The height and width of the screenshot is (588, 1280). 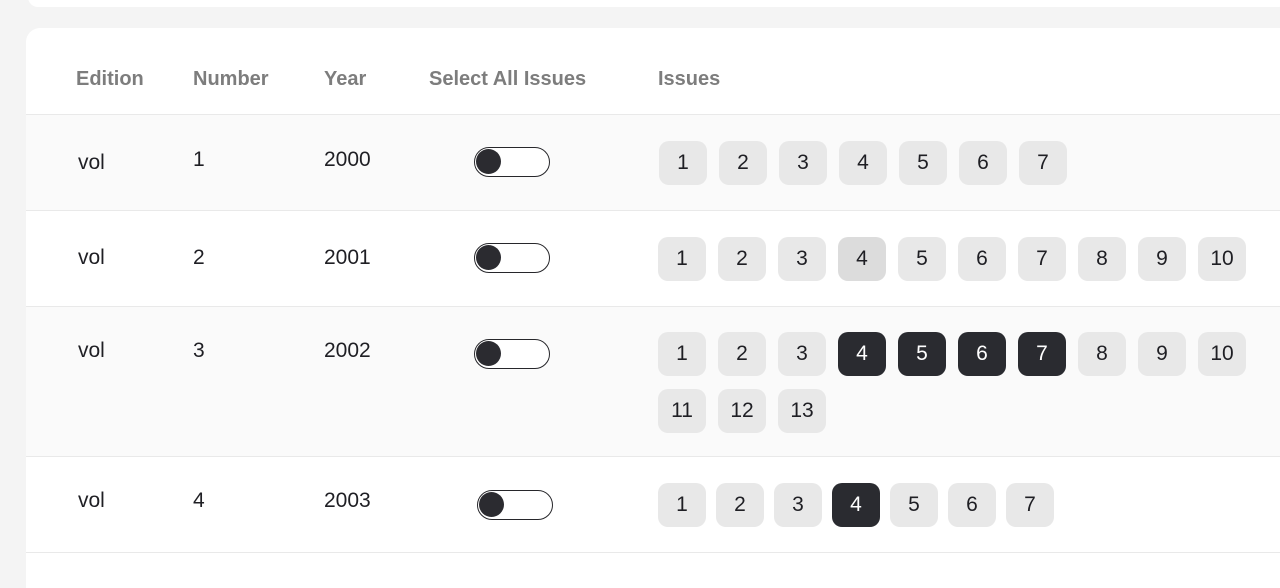 What do you see at coordinates (682, 411) in the screenshot?
I see `issue-chip: 11` at bounding box center [682, 411].